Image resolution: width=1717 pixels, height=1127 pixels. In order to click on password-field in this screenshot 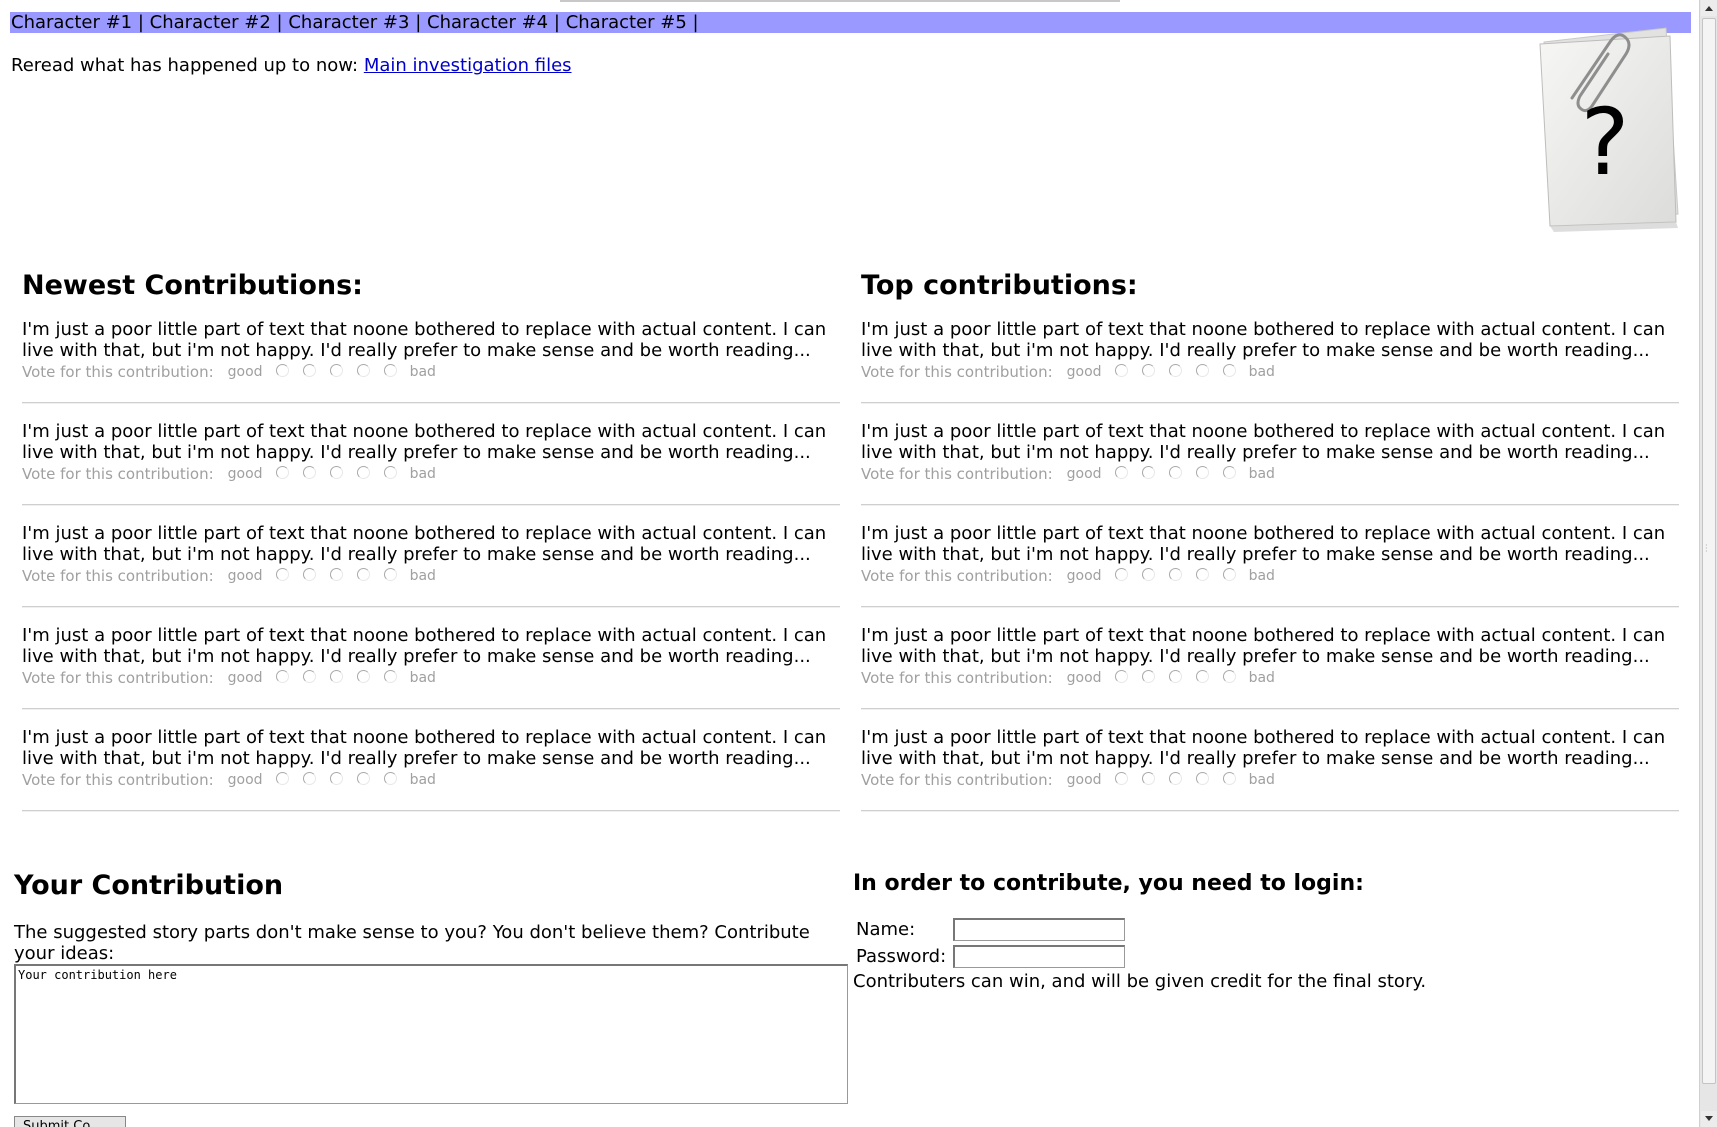, I will do `click(1039, 956)`.